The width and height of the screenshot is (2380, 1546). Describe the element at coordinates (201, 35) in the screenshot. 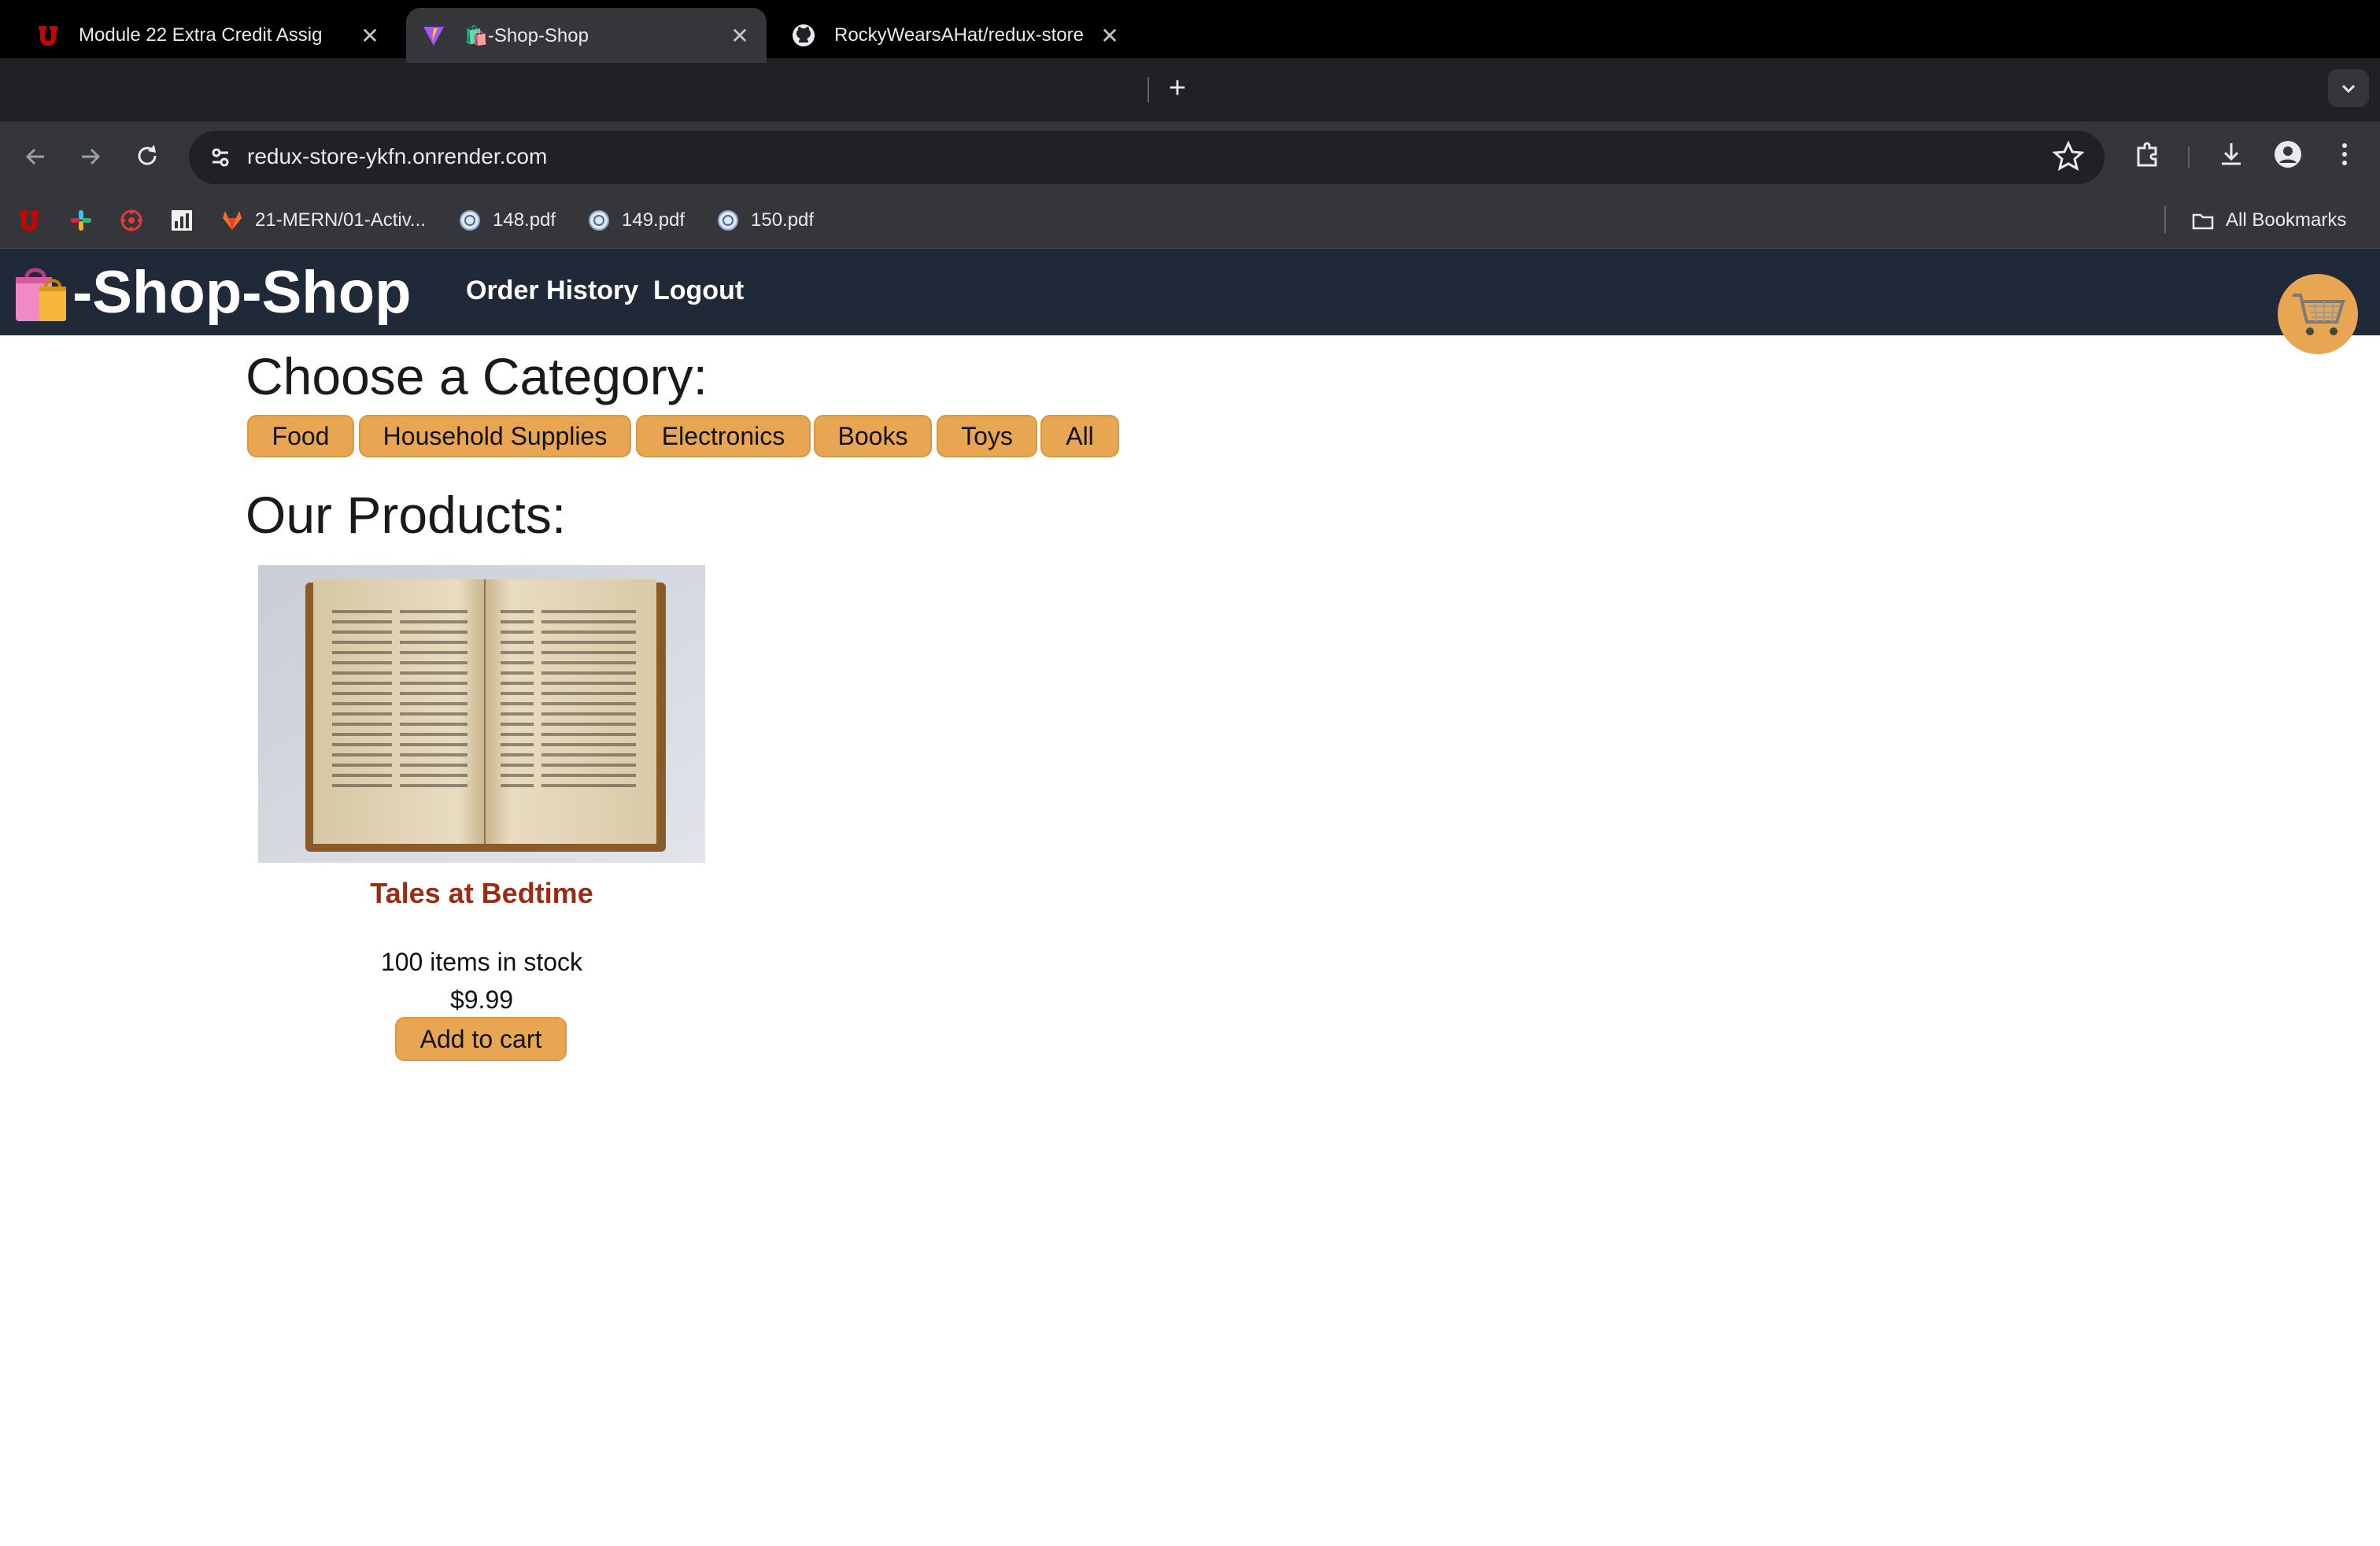

I see `tab-title: Module 22 Extra Credit Assig` at that location.